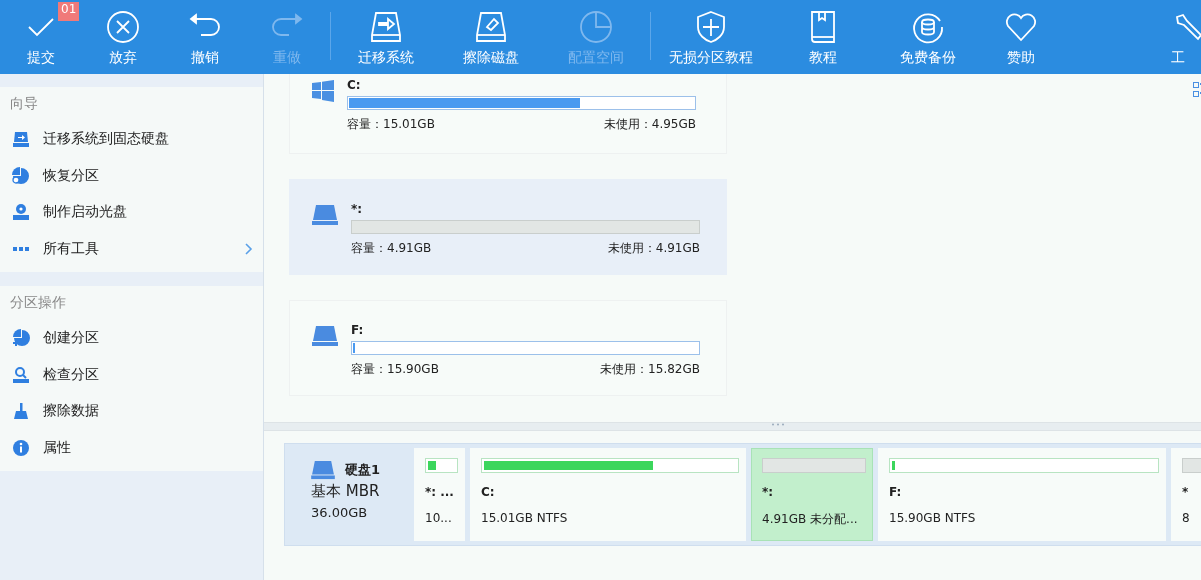  What do you see at coordinates (131, 139) in the screenshot?
I see `sidebar-item: 迁移系统到固态硬盘` at bounding box center [131, 139].